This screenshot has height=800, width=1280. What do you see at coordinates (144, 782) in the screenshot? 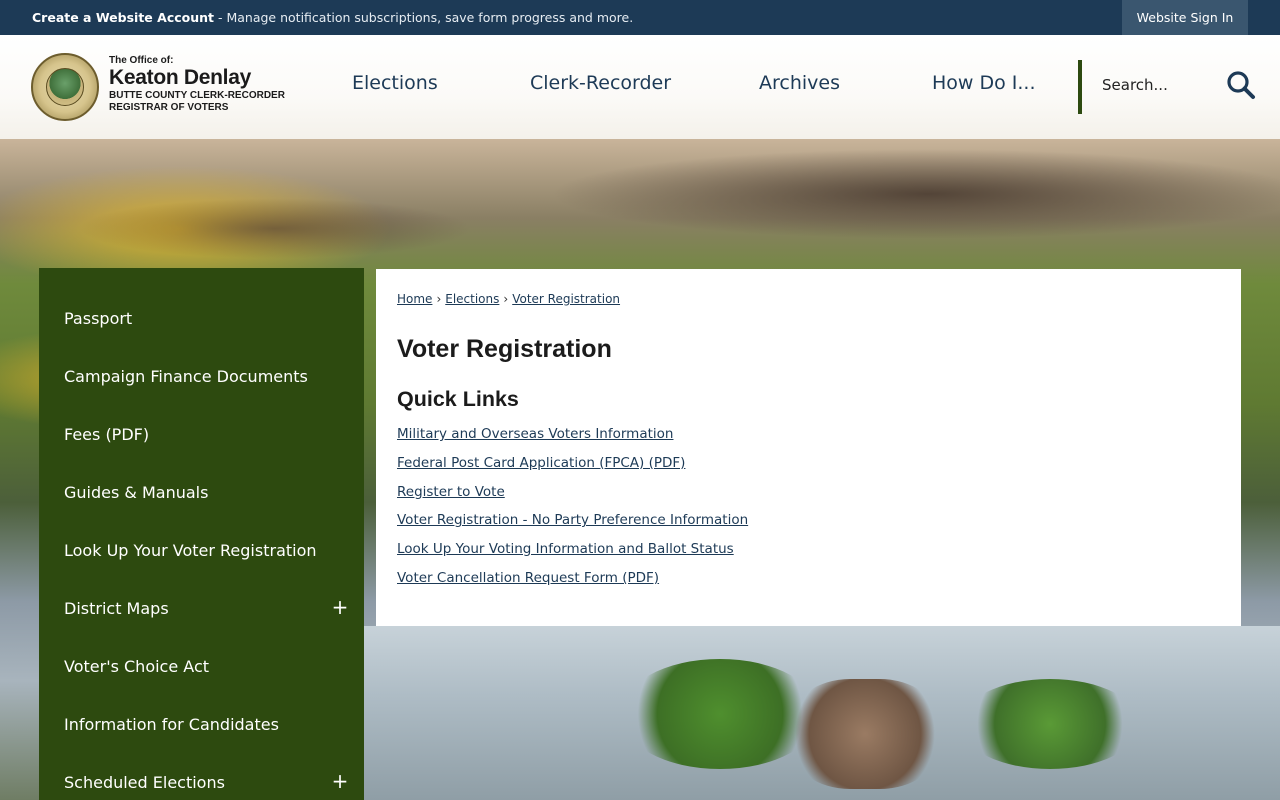
I see `sidebar-item-label: Scheduled Elections` at bounding box center [144, 782].